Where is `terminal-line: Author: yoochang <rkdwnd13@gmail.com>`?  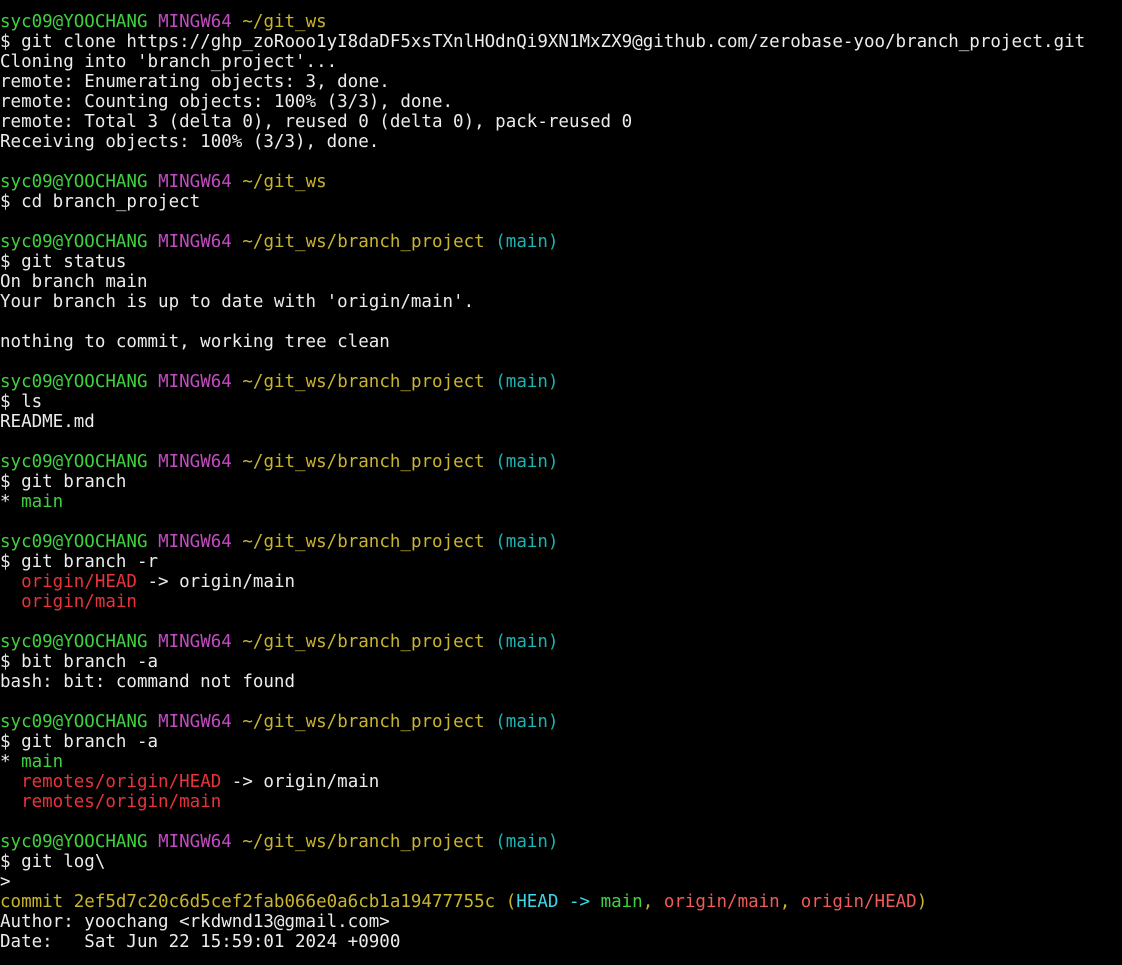
terminal-line: Author: yoochang <rkdwnd13@gmail.com> is located at coordinates (561, 922).